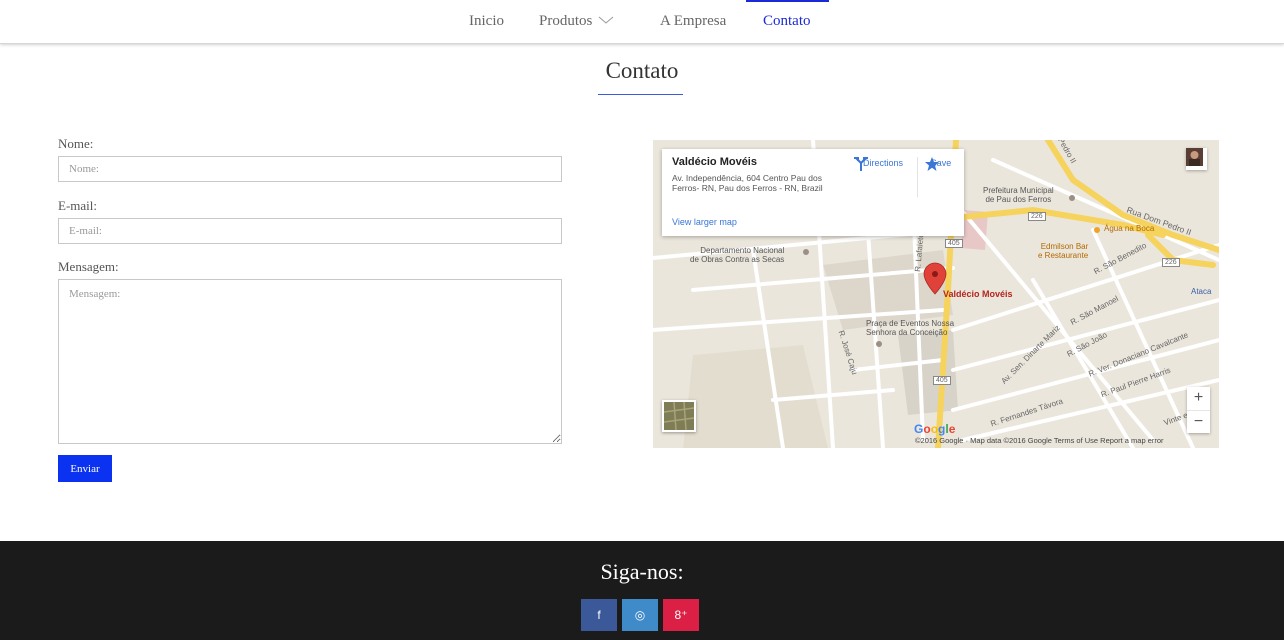  Describe the element at coordinates (1196, 159) in the screenshot. I see `user-avatar-icon` at that location.